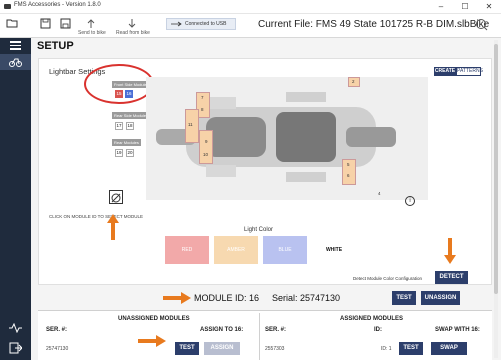  I want to click on close-button: ✕, so click(489, 6).